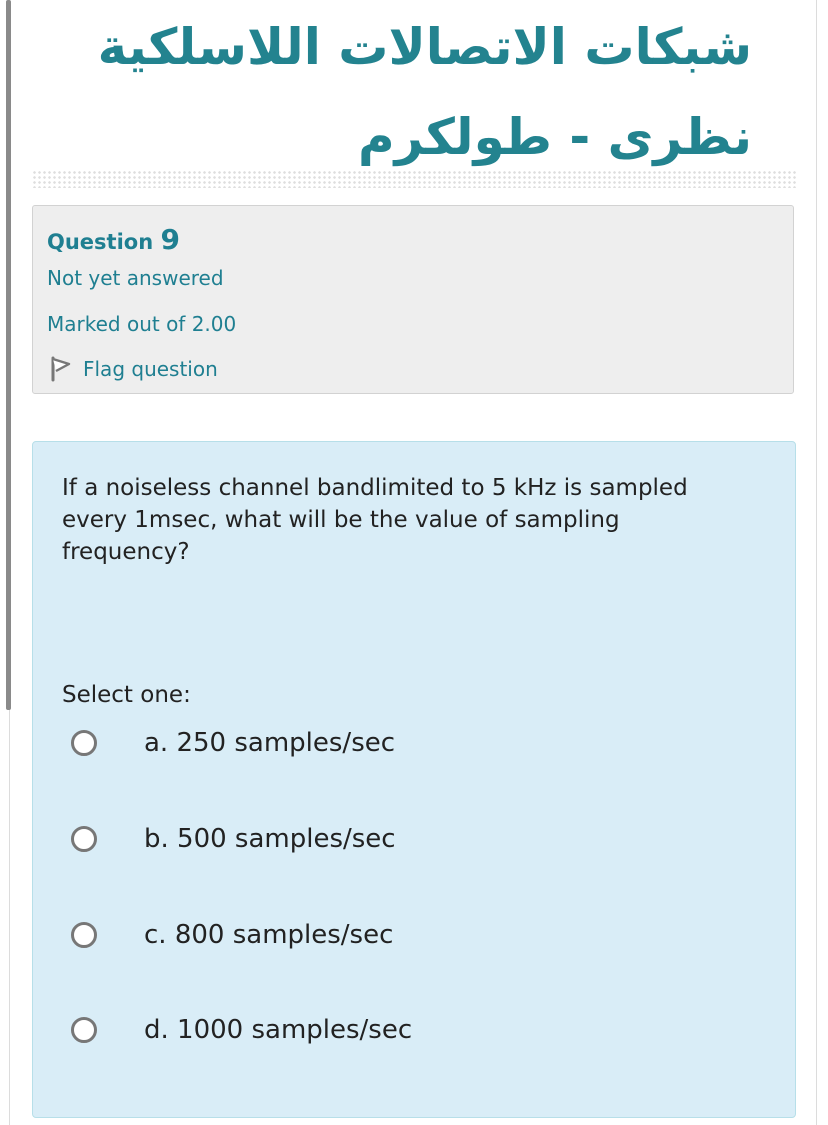 The width and height of the screenshot is (828, 1125). What do you see at coordinates (84, 1030) in the screenshot?
I see `answer-radio-d` at bounding box center [84, 1030].